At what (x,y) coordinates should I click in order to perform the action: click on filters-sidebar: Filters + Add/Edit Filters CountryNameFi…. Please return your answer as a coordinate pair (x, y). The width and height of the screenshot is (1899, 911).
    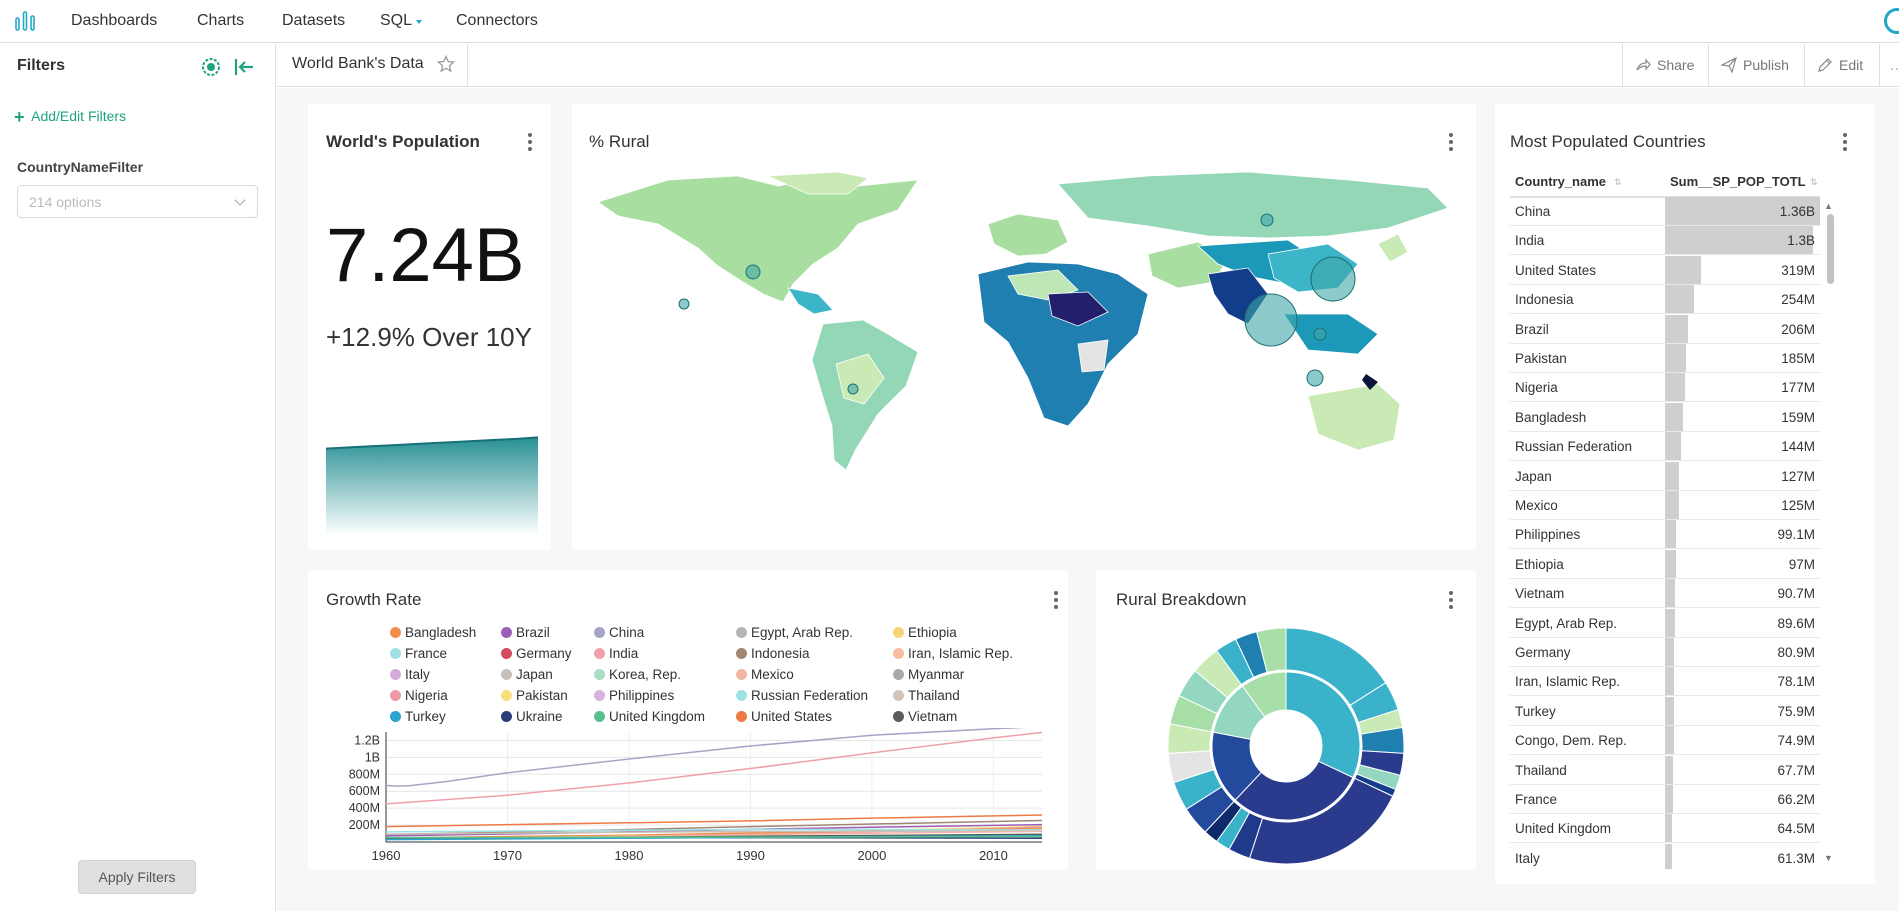
    Looking at the image, I should click on (138, 477).